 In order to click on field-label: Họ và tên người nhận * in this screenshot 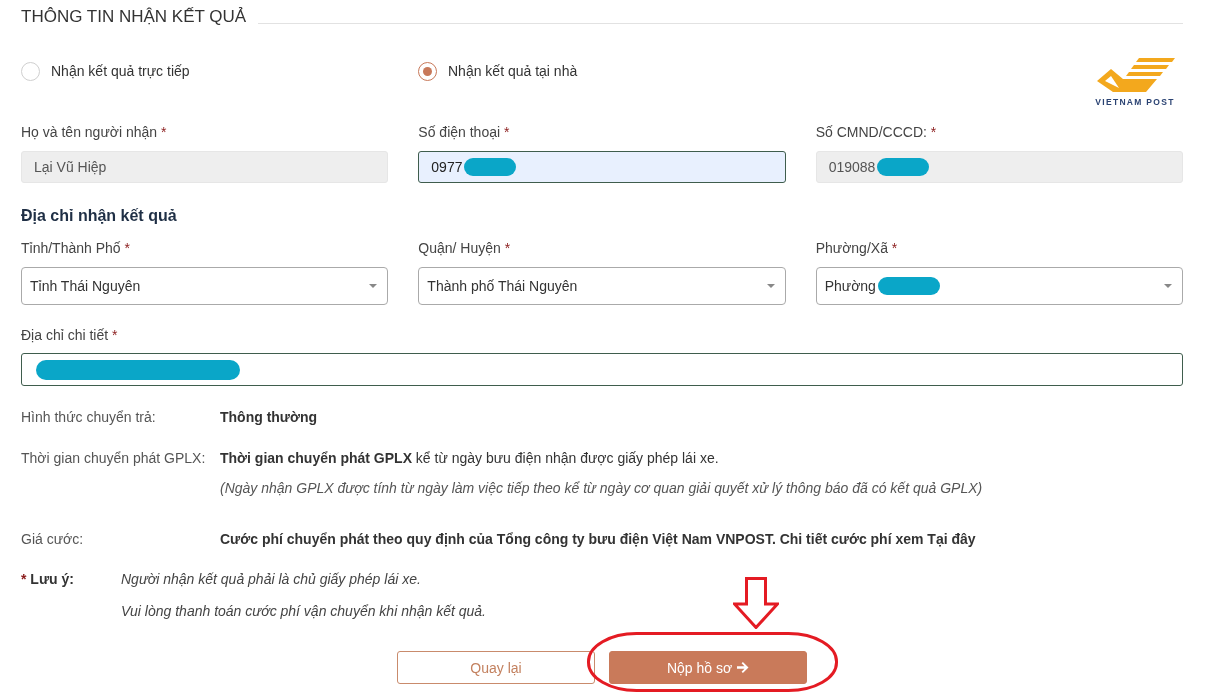, I will do `click(94, 132)`.